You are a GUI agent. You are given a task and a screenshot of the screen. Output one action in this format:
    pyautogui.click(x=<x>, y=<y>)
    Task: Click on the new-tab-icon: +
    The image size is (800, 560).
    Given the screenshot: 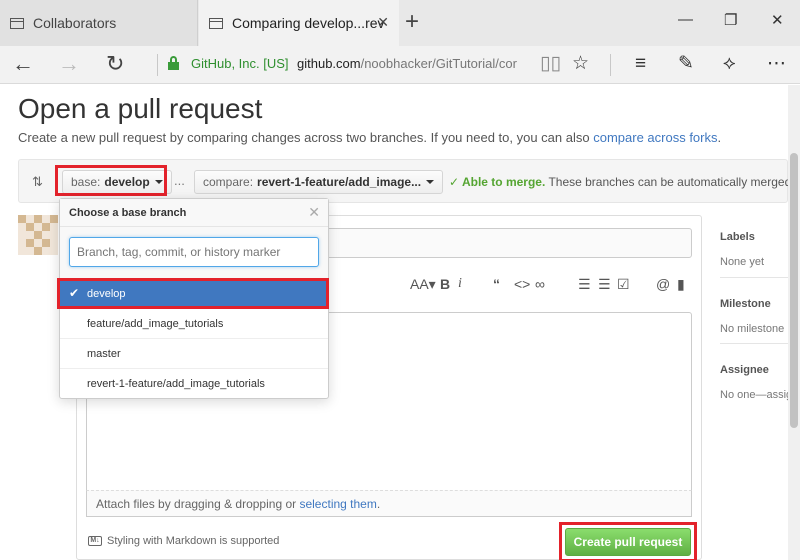 What is the action you would take?
    pyautogui.click(x=412, y=22)
    